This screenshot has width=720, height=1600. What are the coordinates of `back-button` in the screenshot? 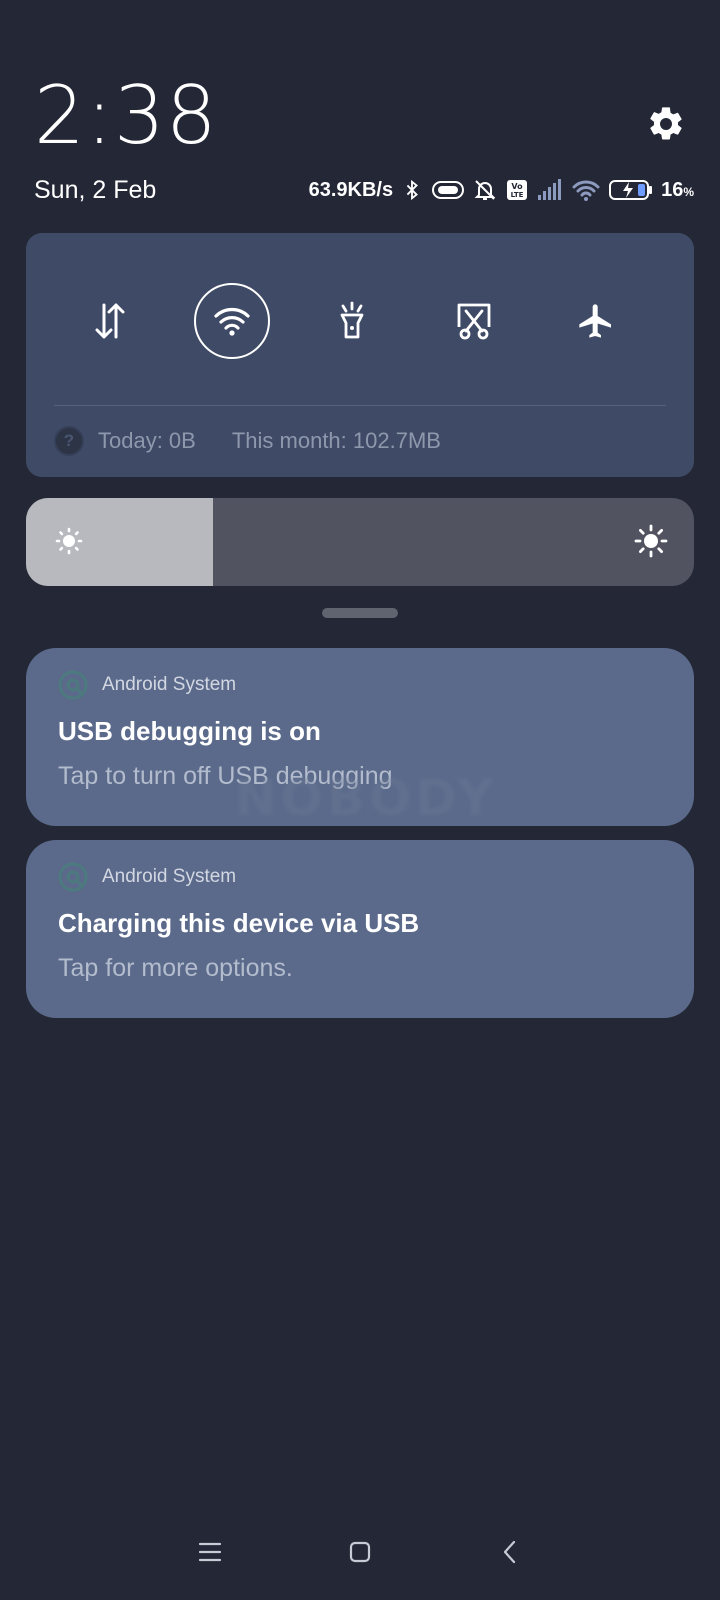 It's located at (510, 1552).